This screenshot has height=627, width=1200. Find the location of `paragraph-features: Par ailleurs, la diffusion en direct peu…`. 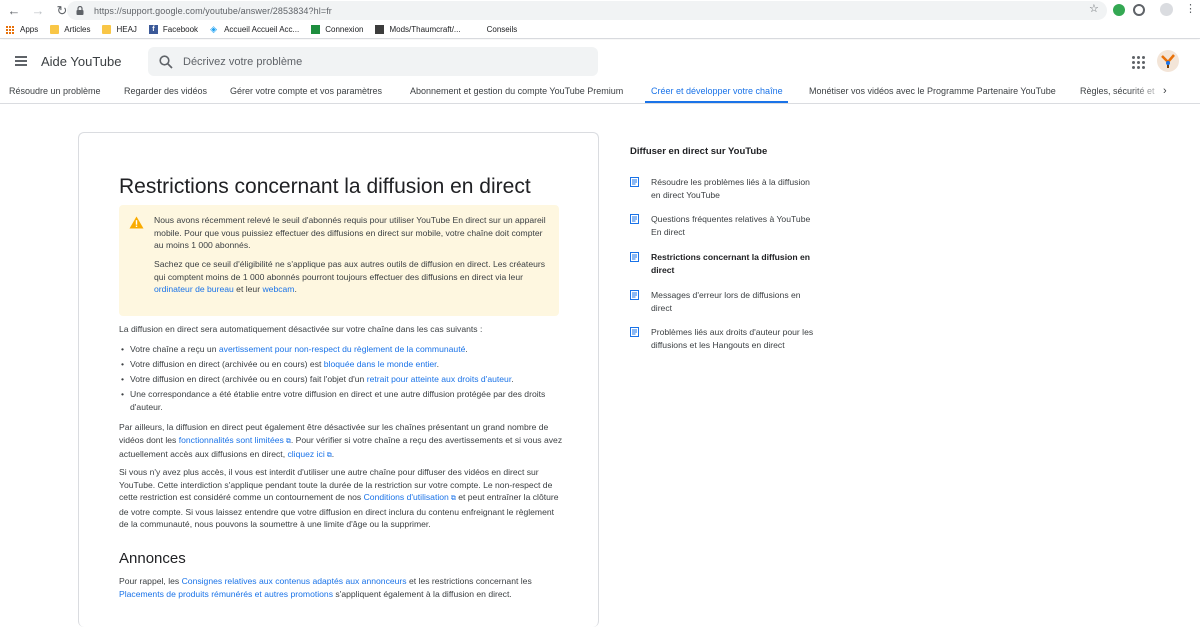

paragraph-features: Par ailleurs, la diffusion en direct peu… is located at coordinates (341, 440).